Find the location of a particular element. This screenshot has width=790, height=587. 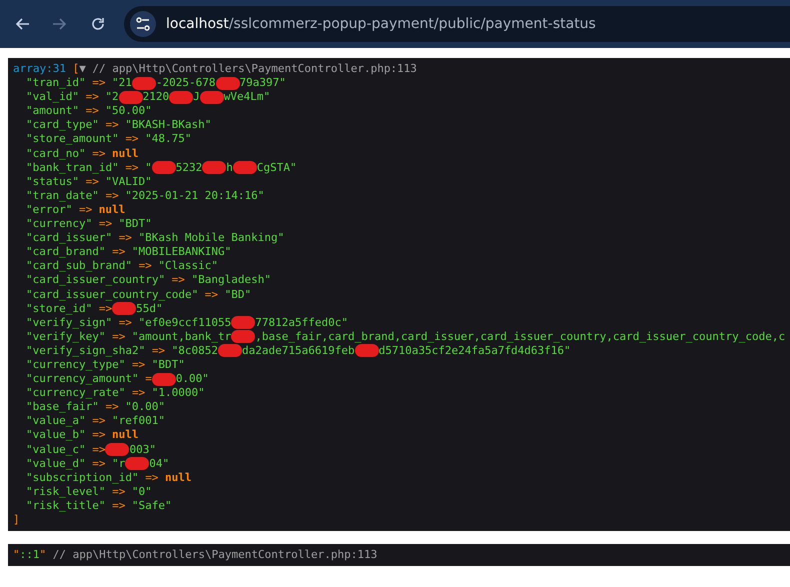

string-value: "ef0e9ccf11055 is located at coordinates (185, 323).